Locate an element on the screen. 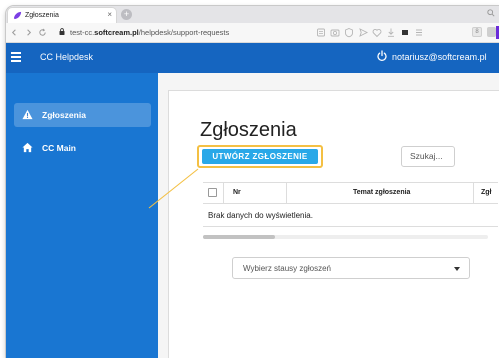 The width and height of the screenshot is (499, 358). warning-icon is located at coordinates (27, 114).